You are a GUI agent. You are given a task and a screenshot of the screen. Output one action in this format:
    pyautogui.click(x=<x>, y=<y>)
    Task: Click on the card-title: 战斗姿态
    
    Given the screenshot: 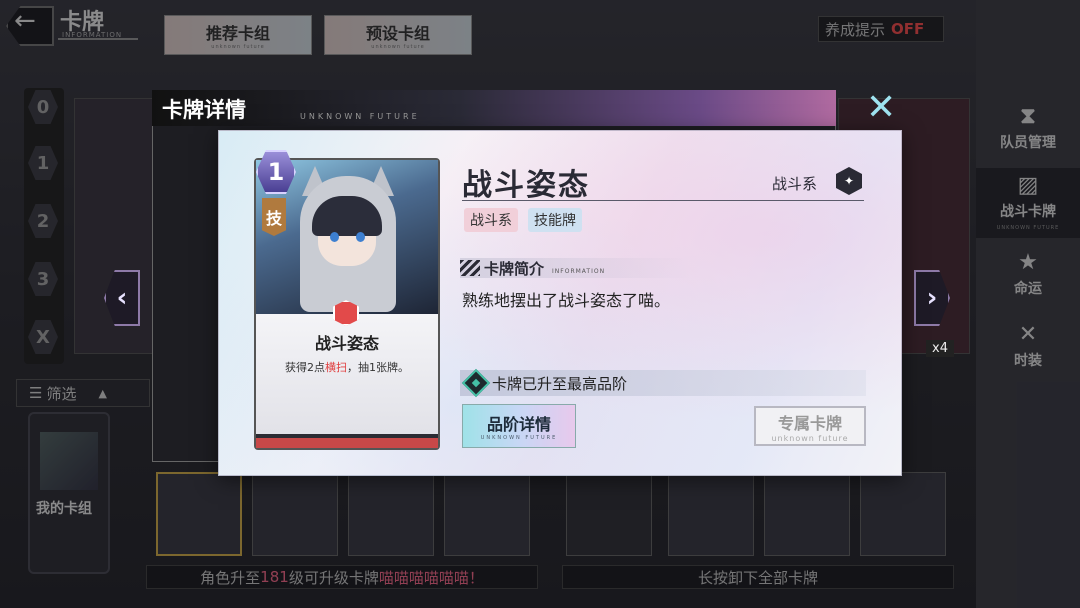 What is the action you would take?
    pyautogui.click(x=526, y=185)
    